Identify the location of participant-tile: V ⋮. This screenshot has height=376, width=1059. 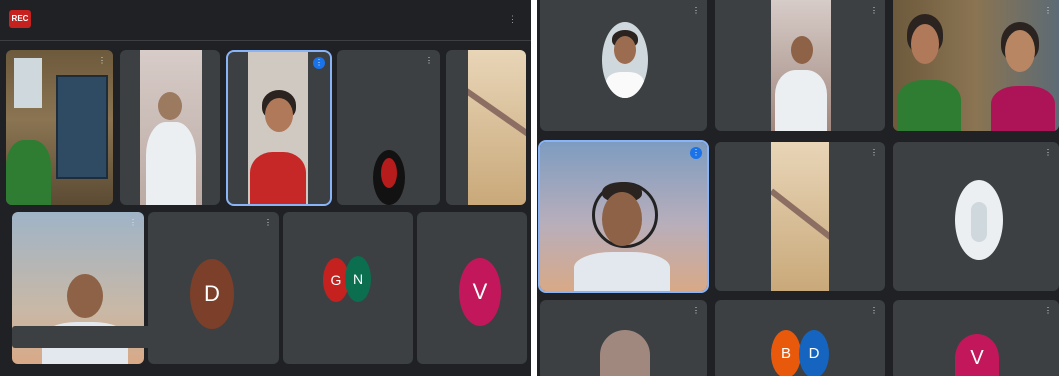
(976, 338).